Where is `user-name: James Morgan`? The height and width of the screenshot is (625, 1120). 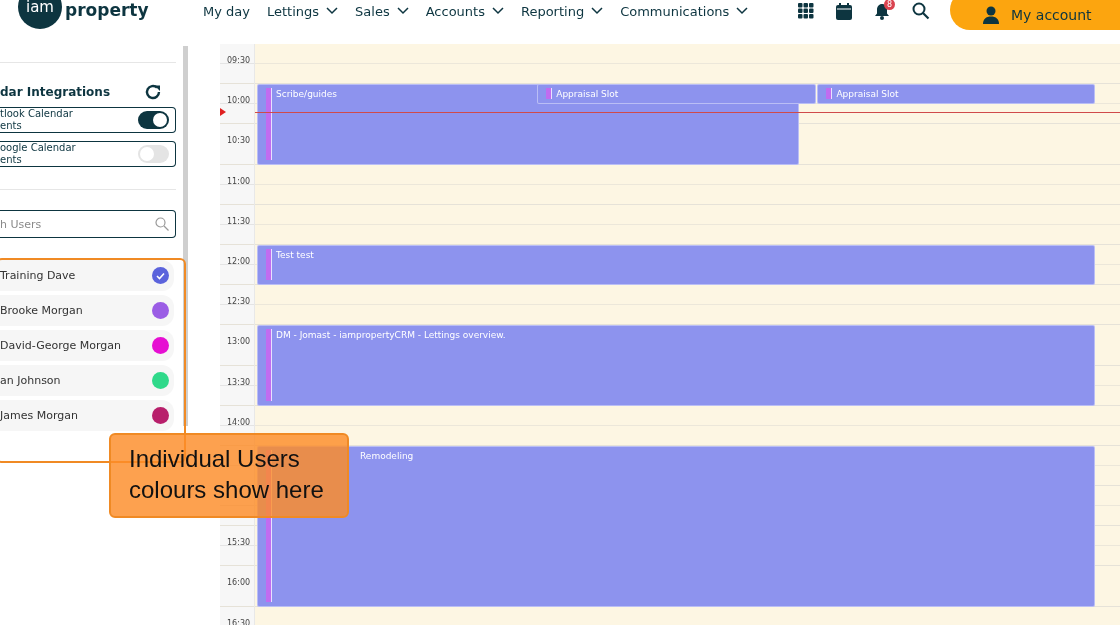 user-name: James Morgan is located at coordinates (39, 415).